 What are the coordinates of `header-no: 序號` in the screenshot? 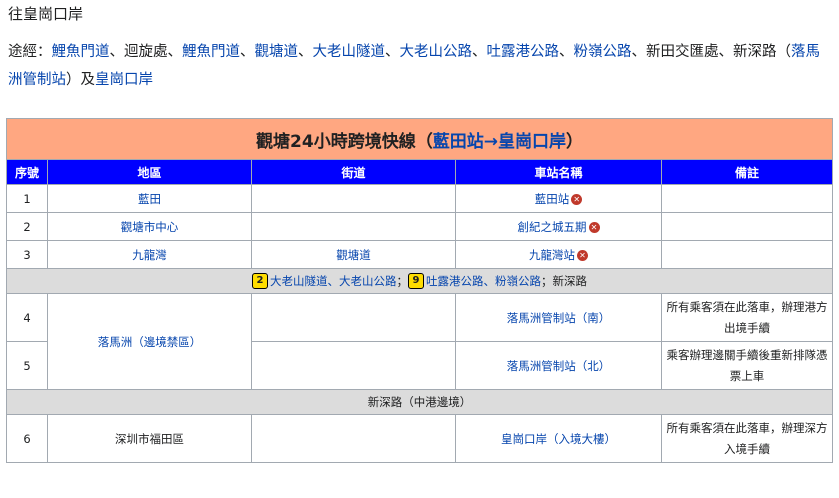 It's located at (27, 172).